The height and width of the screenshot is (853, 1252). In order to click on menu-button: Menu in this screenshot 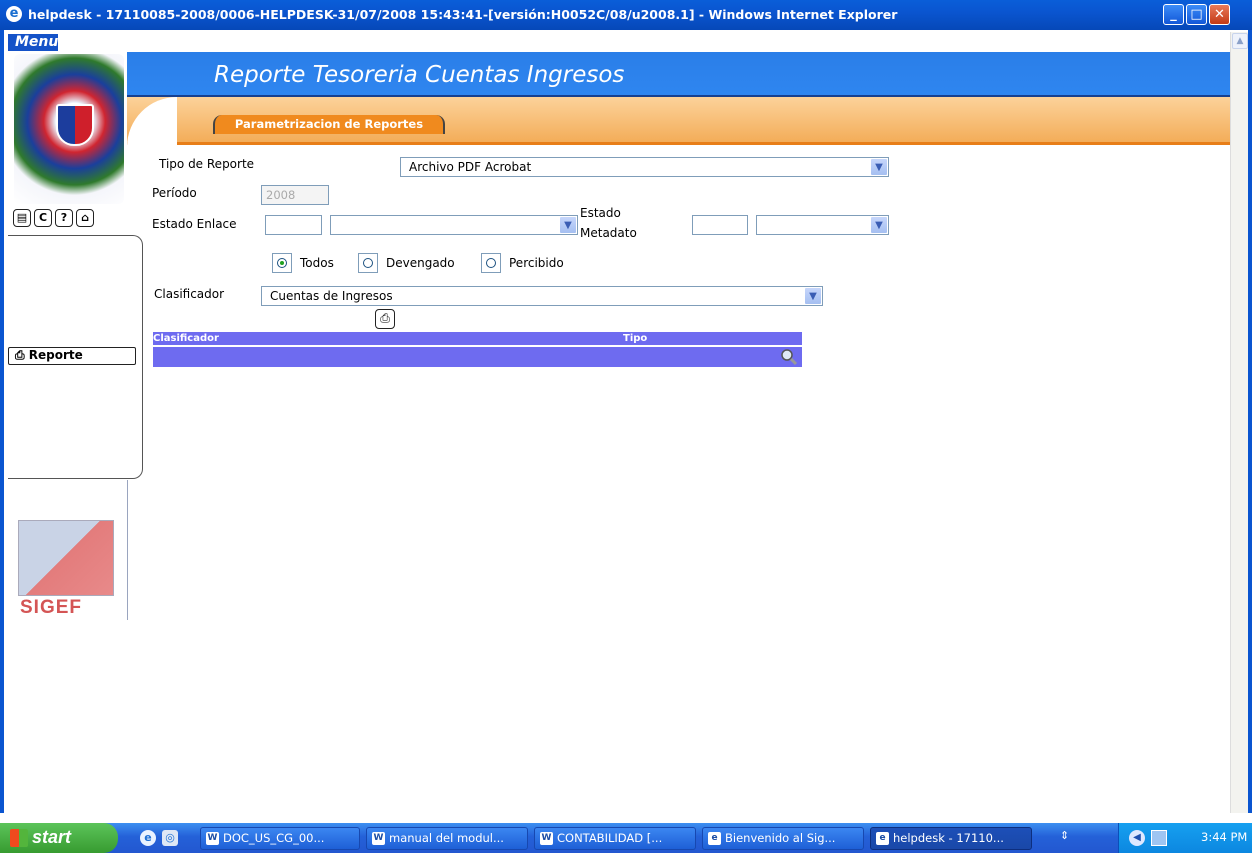, I will do `click(33, 42)`.